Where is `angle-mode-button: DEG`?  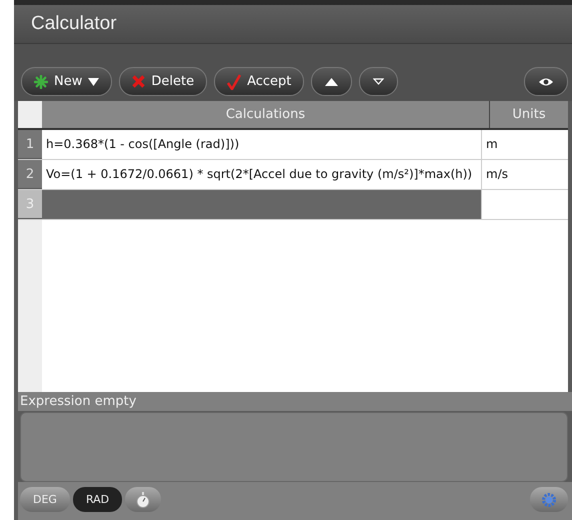 angle-mode-button: DEG is located at coordinates (45, 499).